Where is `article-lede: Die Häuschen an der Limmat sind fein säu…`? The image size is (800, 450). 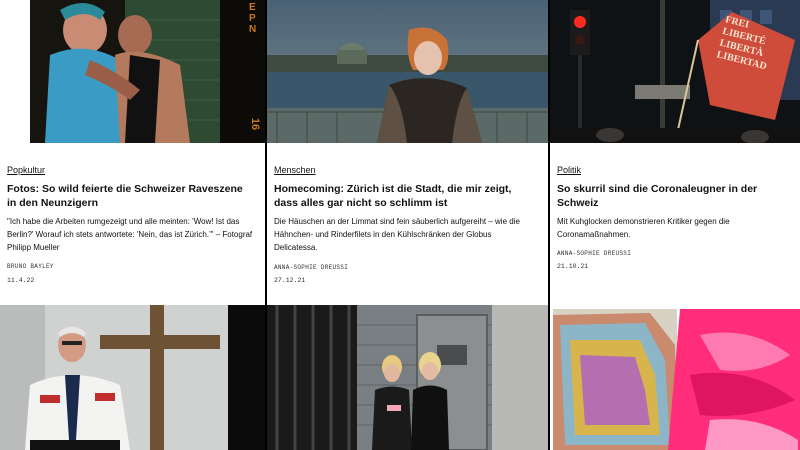 article-lede: Die Häuschen an der Limmat sind fein säu… is located at coordinates (397, 234).